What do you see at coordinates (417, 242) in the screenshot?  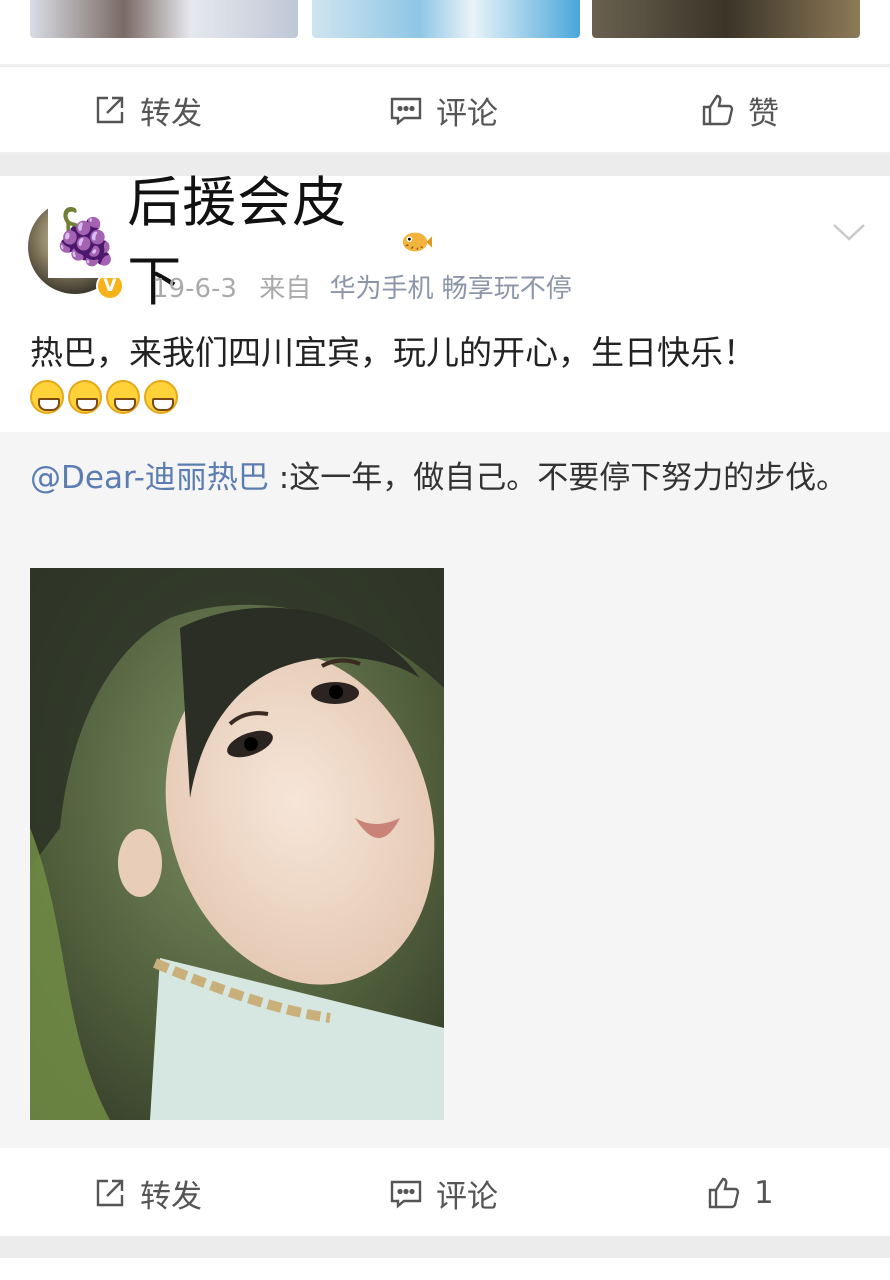 I see `pufferfish-emoji-icon` at bounding box center [417, 242].